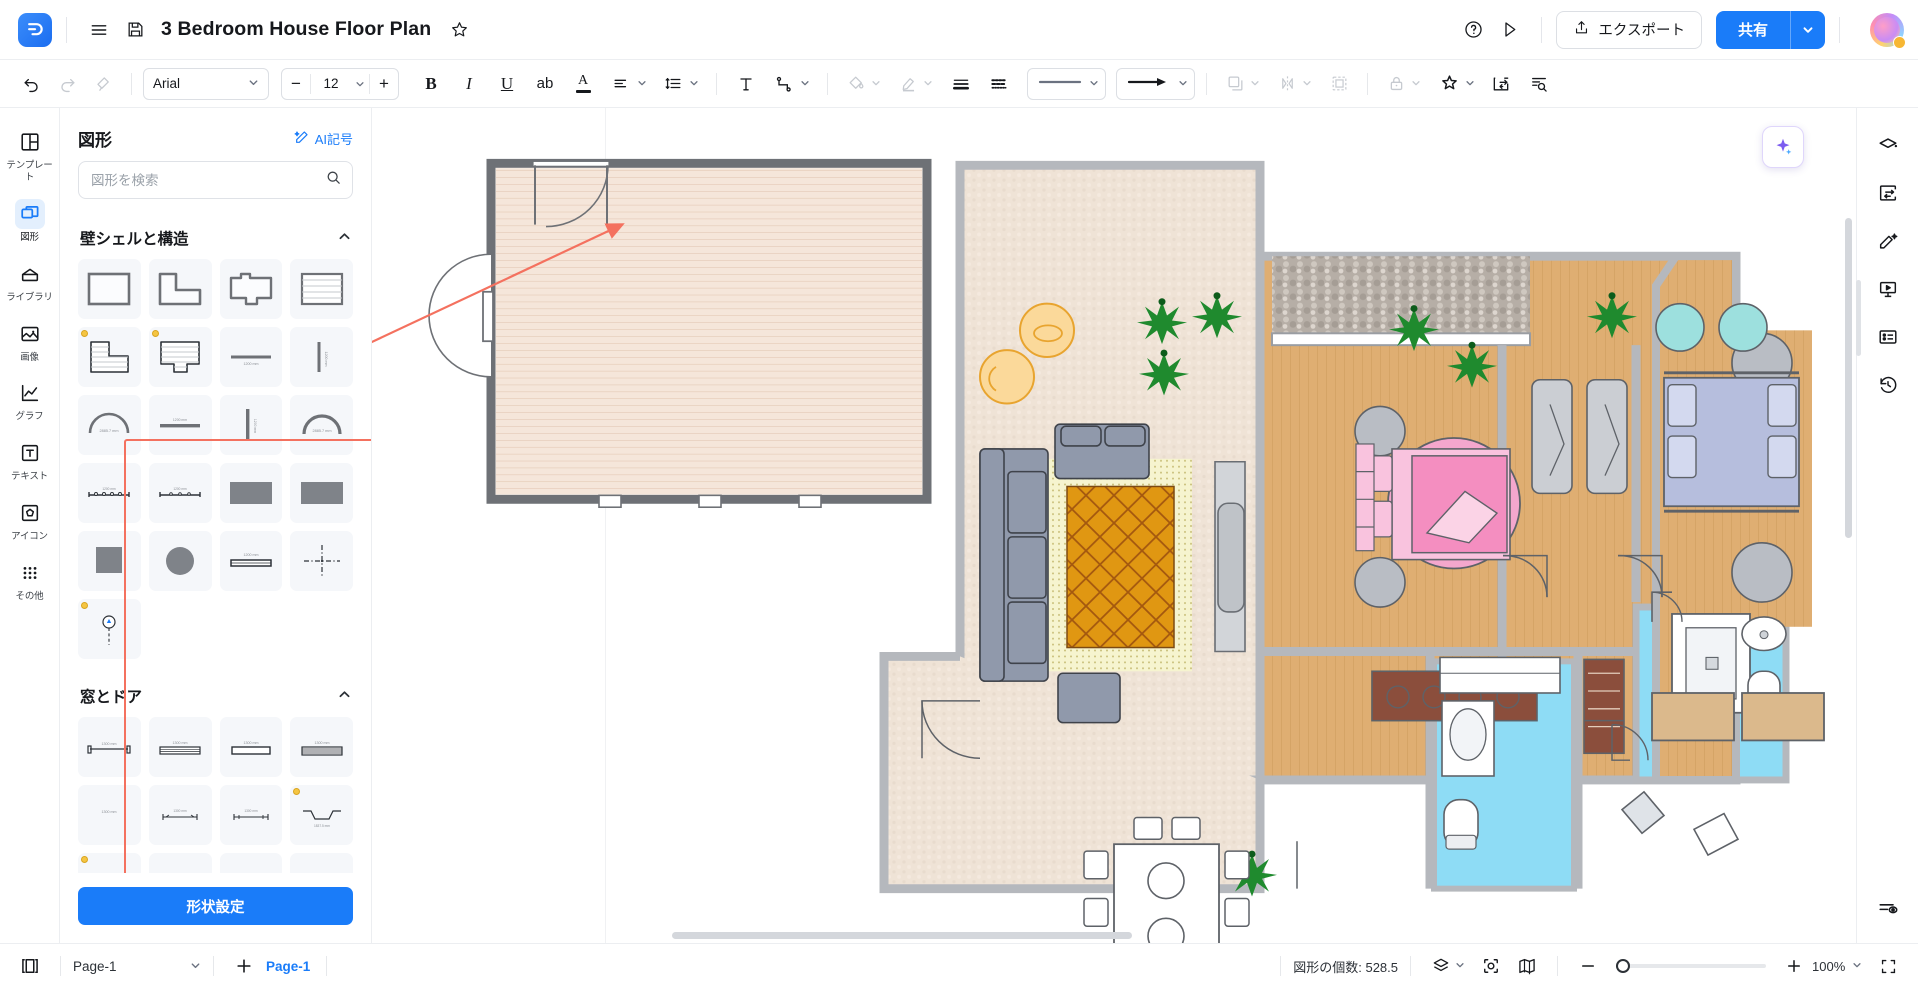 The height and width of the screenshot is (988, 1918). I want to click on focus-target-icon, so click(1491, 966).